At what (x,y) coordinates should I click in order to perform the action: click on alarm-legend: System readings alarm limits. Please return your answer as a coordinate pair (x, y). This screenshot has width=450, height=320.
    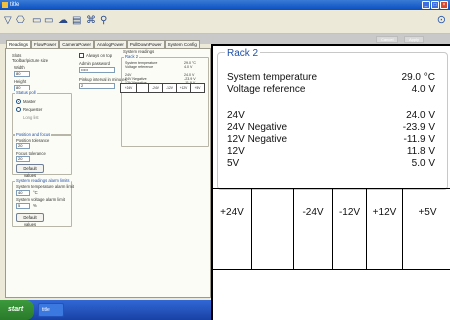
    Looking at the image, I should click on (43, 180).